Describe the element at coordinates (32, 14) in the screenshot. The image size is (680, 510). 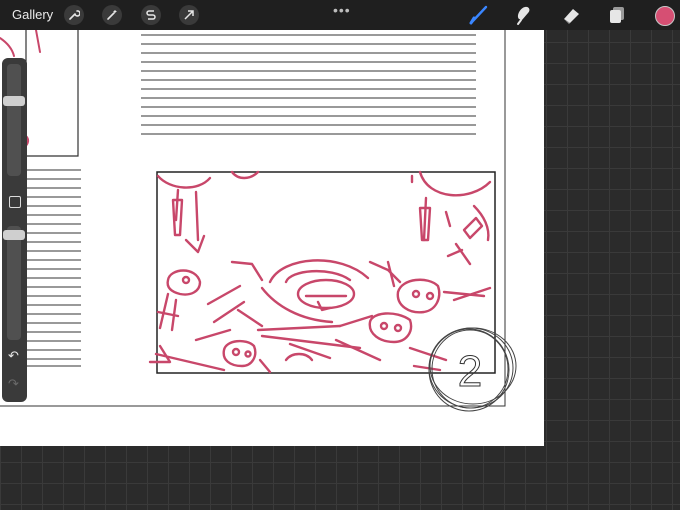
I see `gallery-button: Gallery` at that location.